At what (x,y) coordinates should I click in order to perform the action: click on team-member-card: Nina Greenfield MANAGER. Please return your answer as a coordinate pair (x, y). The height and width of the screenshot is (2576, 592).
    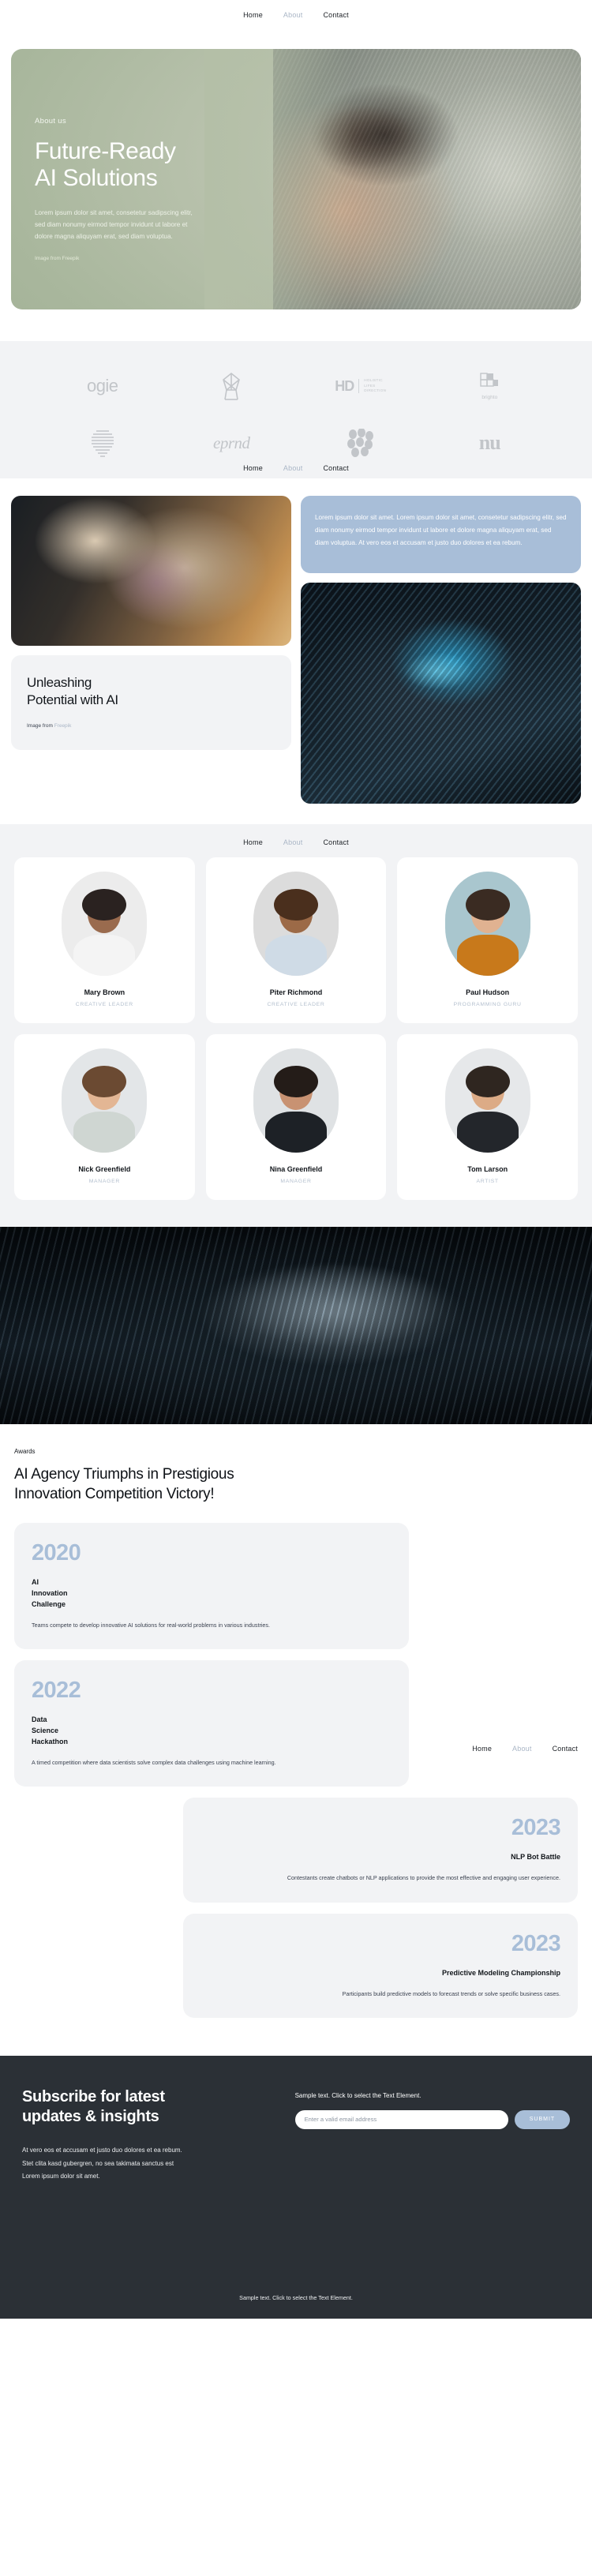
    Looking at the image, I should click on (296, 1117).